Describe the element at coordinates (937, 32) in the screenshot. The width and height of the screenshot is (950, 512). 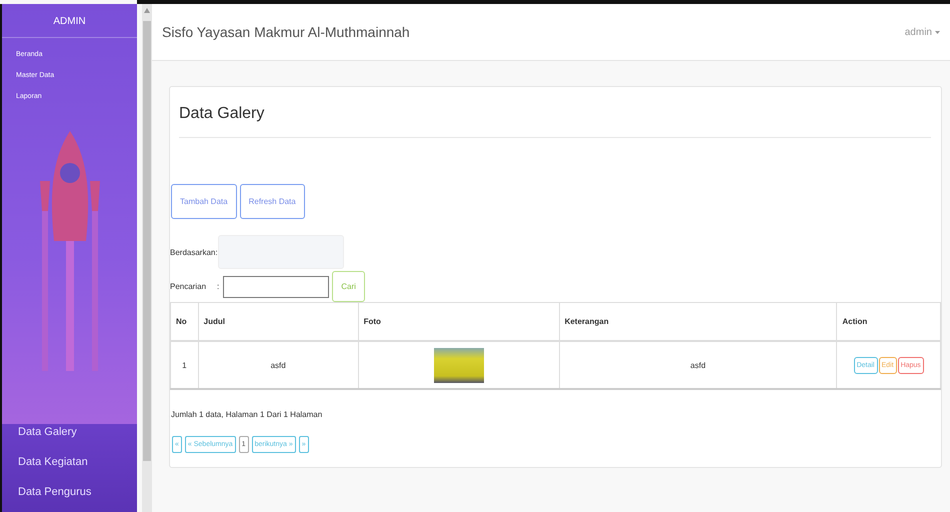
I see `caret-icon` at that location.